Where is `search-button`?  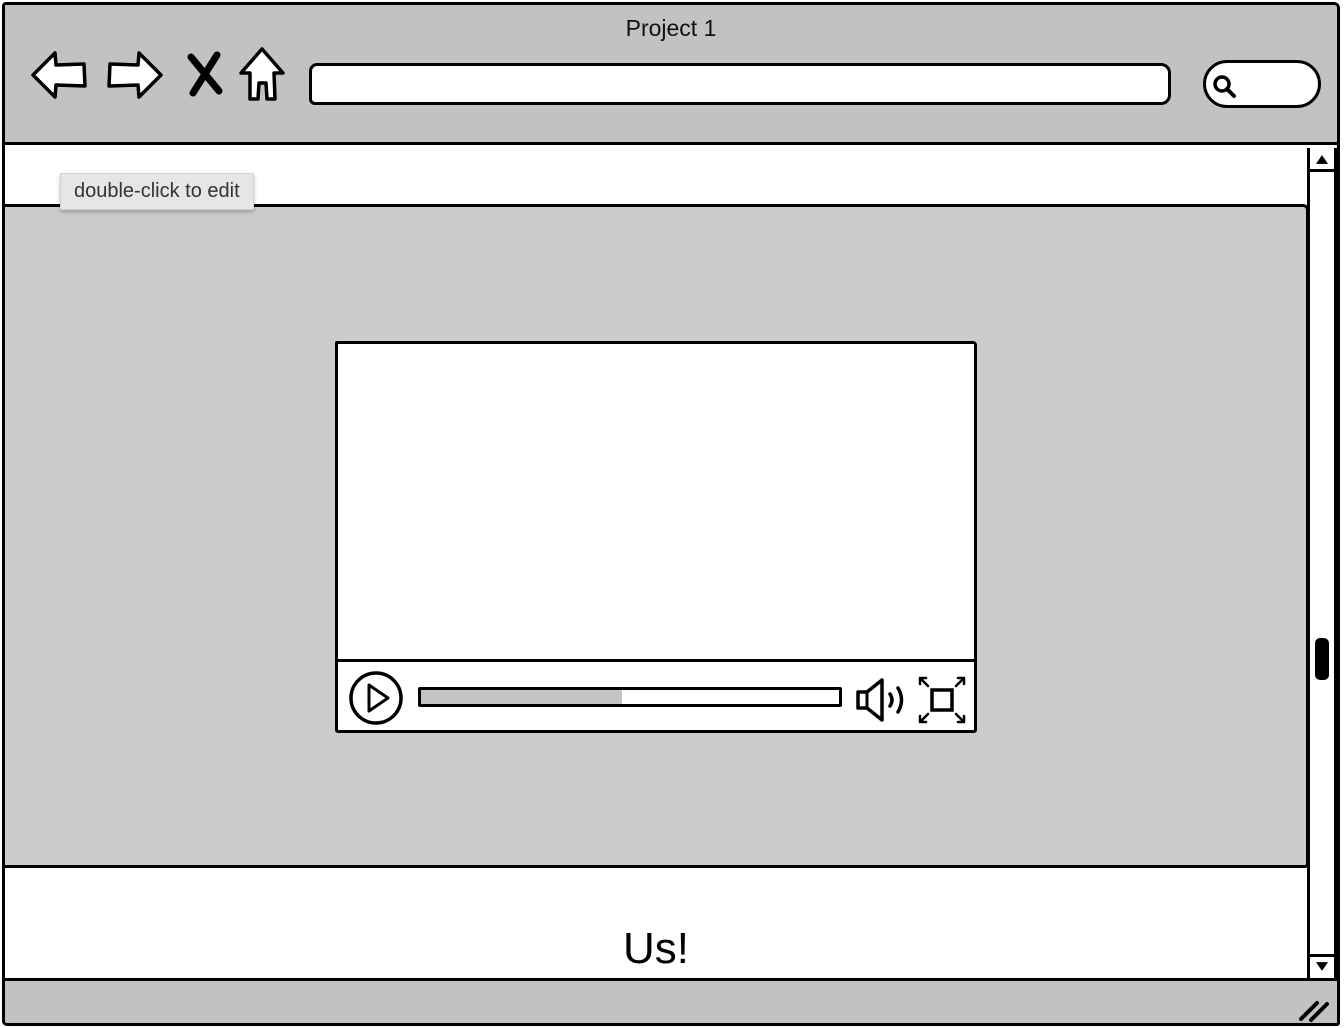
search-button is located at coordinates (1262, 84).